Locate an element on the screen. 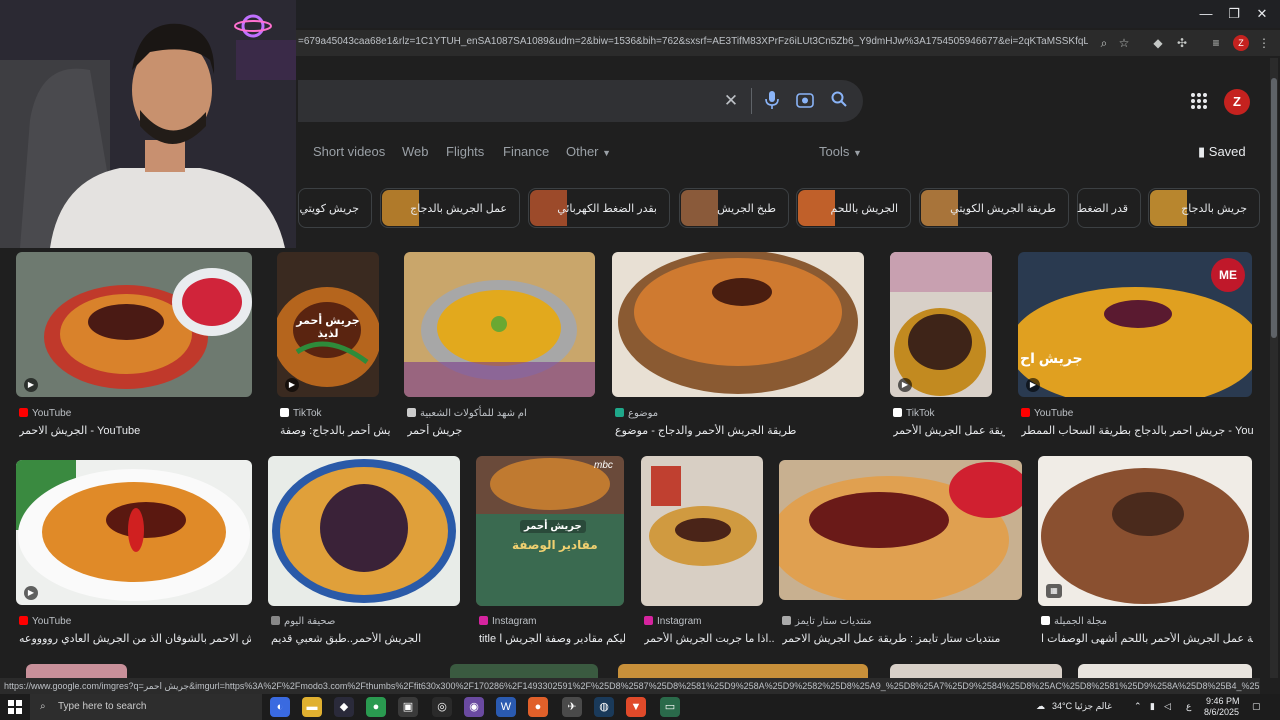  saved-button: ▮ Saved is located at coordinates (1222, 152).